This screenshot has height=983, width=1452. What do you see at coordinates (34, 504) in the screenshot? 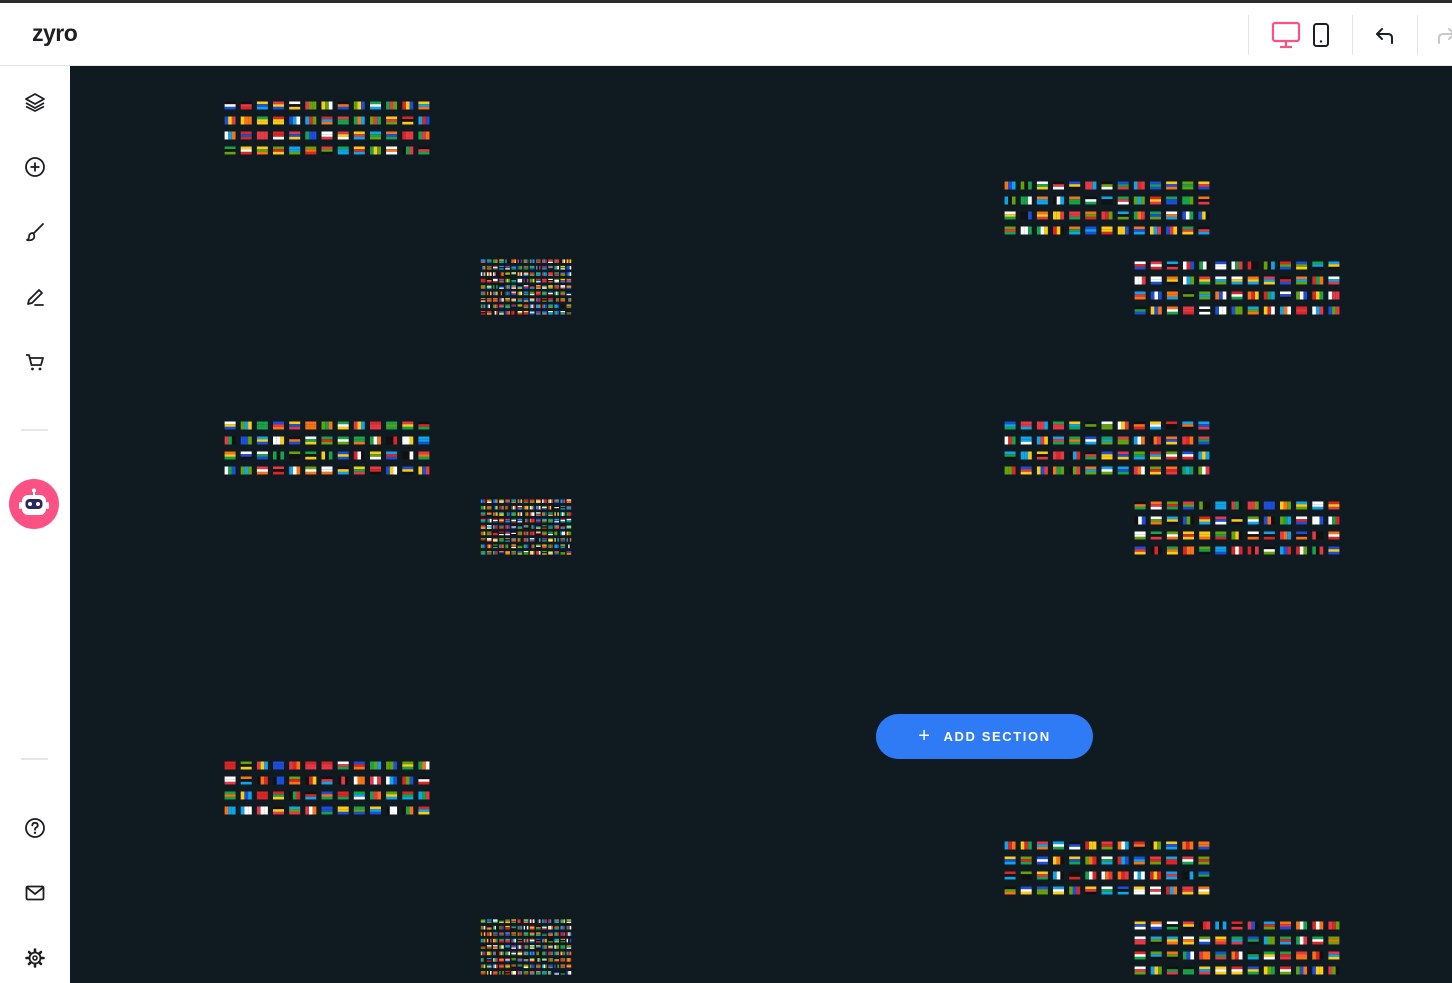
I see `ai-assistant-button` at bounding box center [34, 504].